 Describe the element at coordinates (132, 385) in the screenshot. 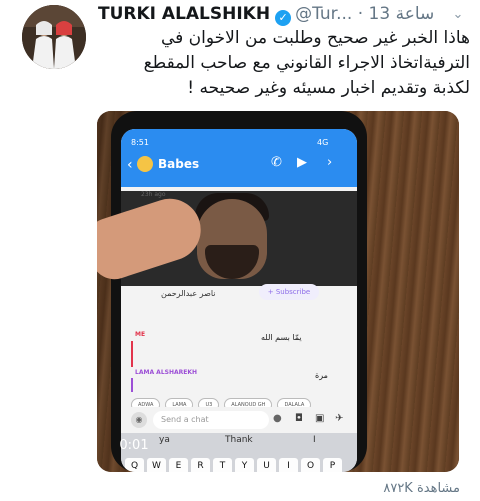

I see `lama-bar` at that location.